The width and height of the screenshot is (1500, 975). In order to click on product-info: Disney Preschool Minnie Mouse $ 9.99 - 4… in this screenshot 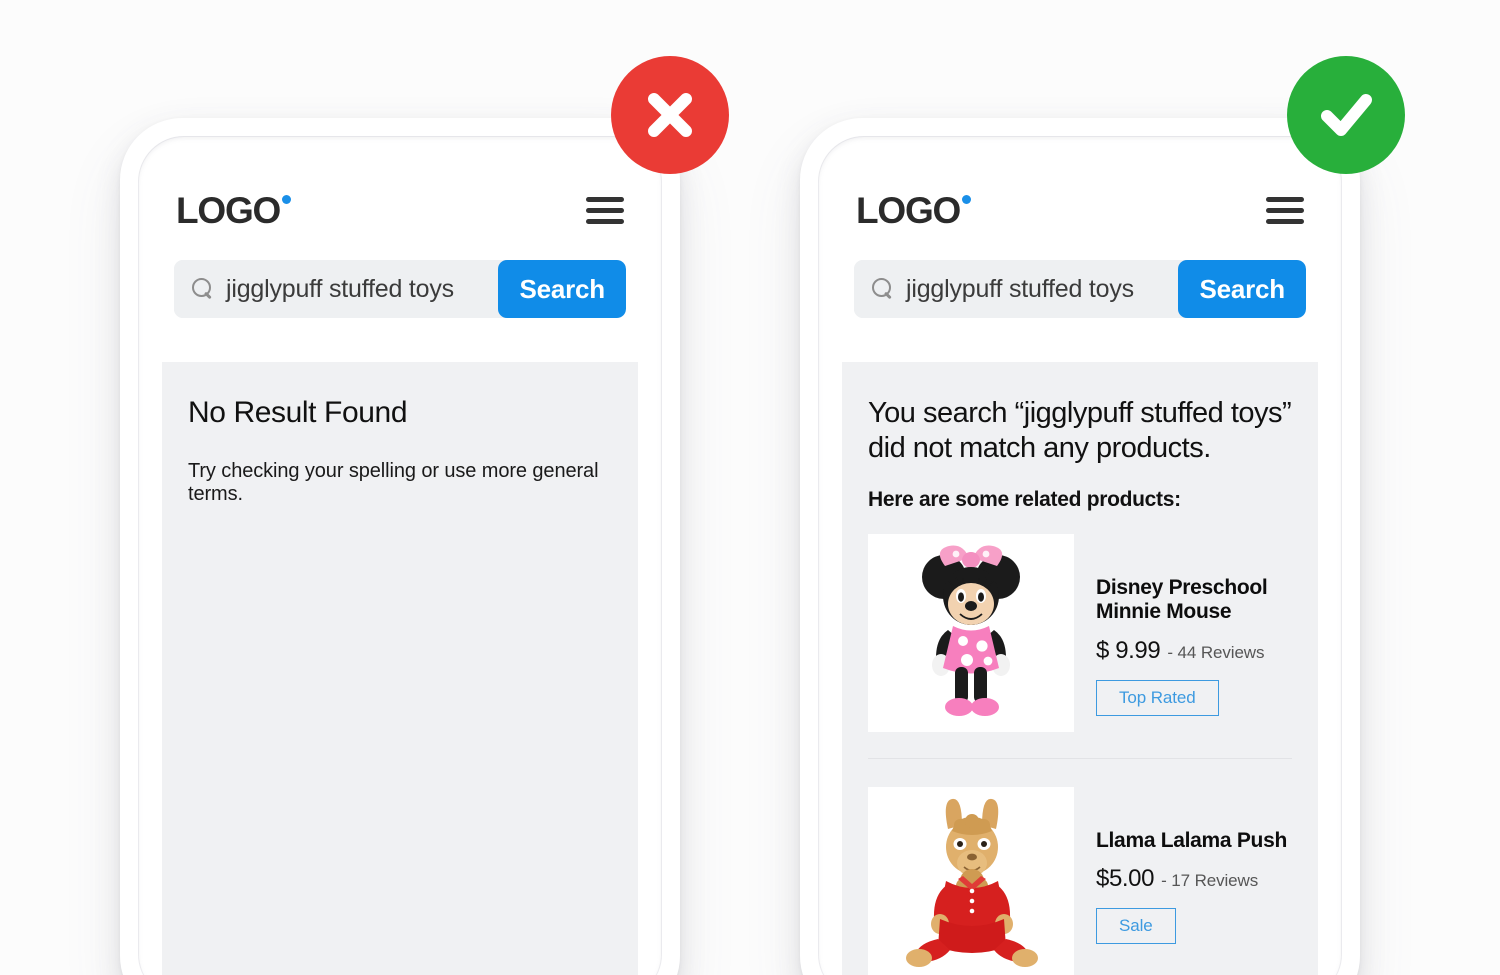, I will do `click(1194, 625)`.